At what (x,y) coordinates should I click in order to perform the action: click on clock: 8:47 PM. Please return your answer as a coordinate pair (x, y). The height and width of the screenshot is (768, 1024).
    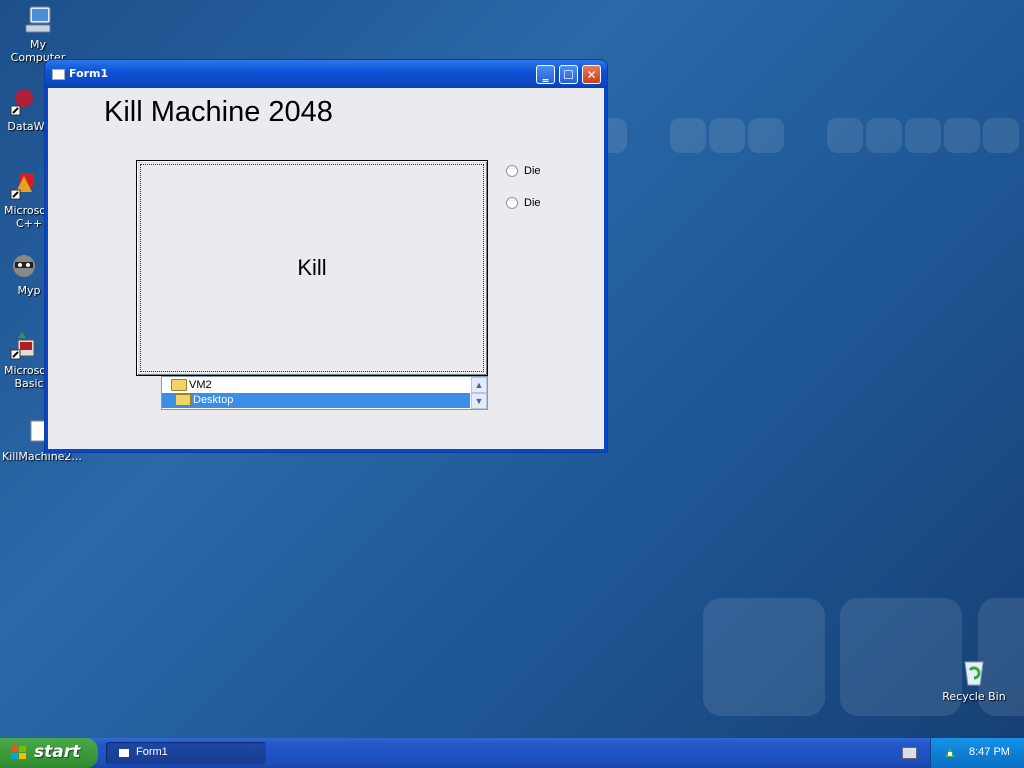
    Looking at the image, I should click on (989, 752).